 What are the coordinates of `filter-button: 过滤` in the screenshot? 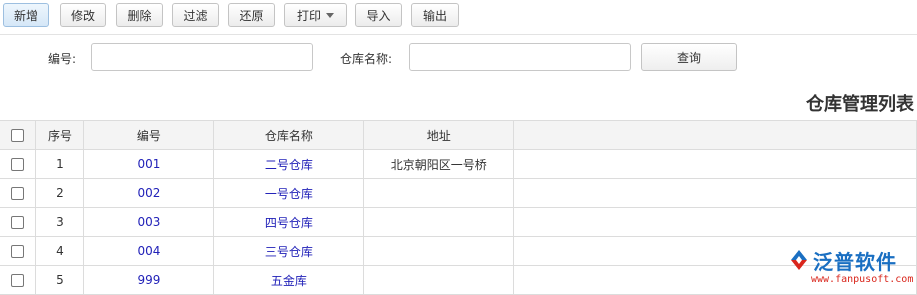 It's located at (195, 15).